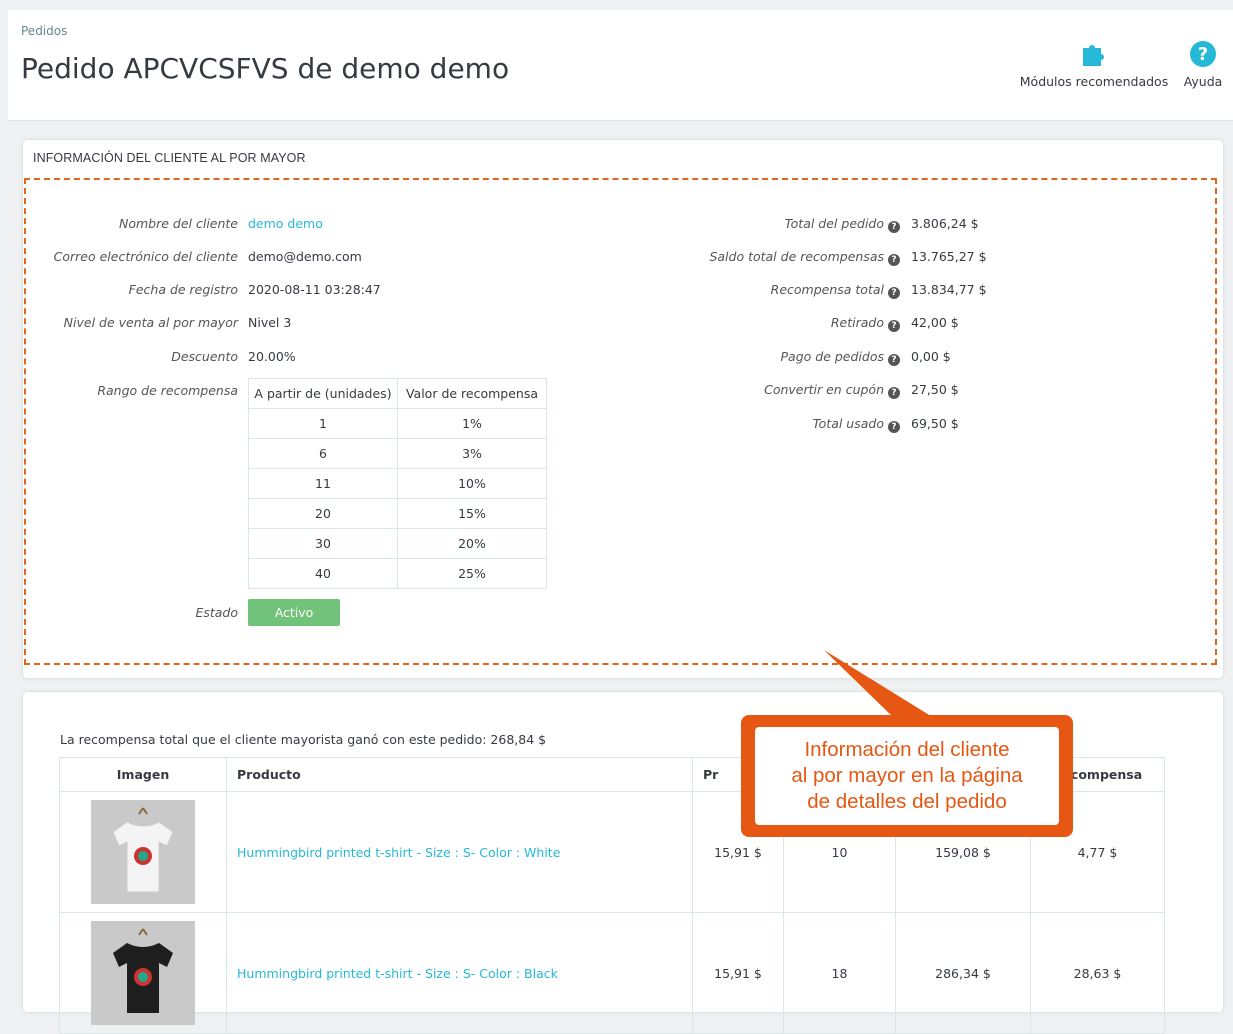 The height and width of the screenshot is (1034, 1233). What do you see at coordinates (1093, 55) in the screenshot?
I see `puzzle-icon` at bounding box center [1093, 55].